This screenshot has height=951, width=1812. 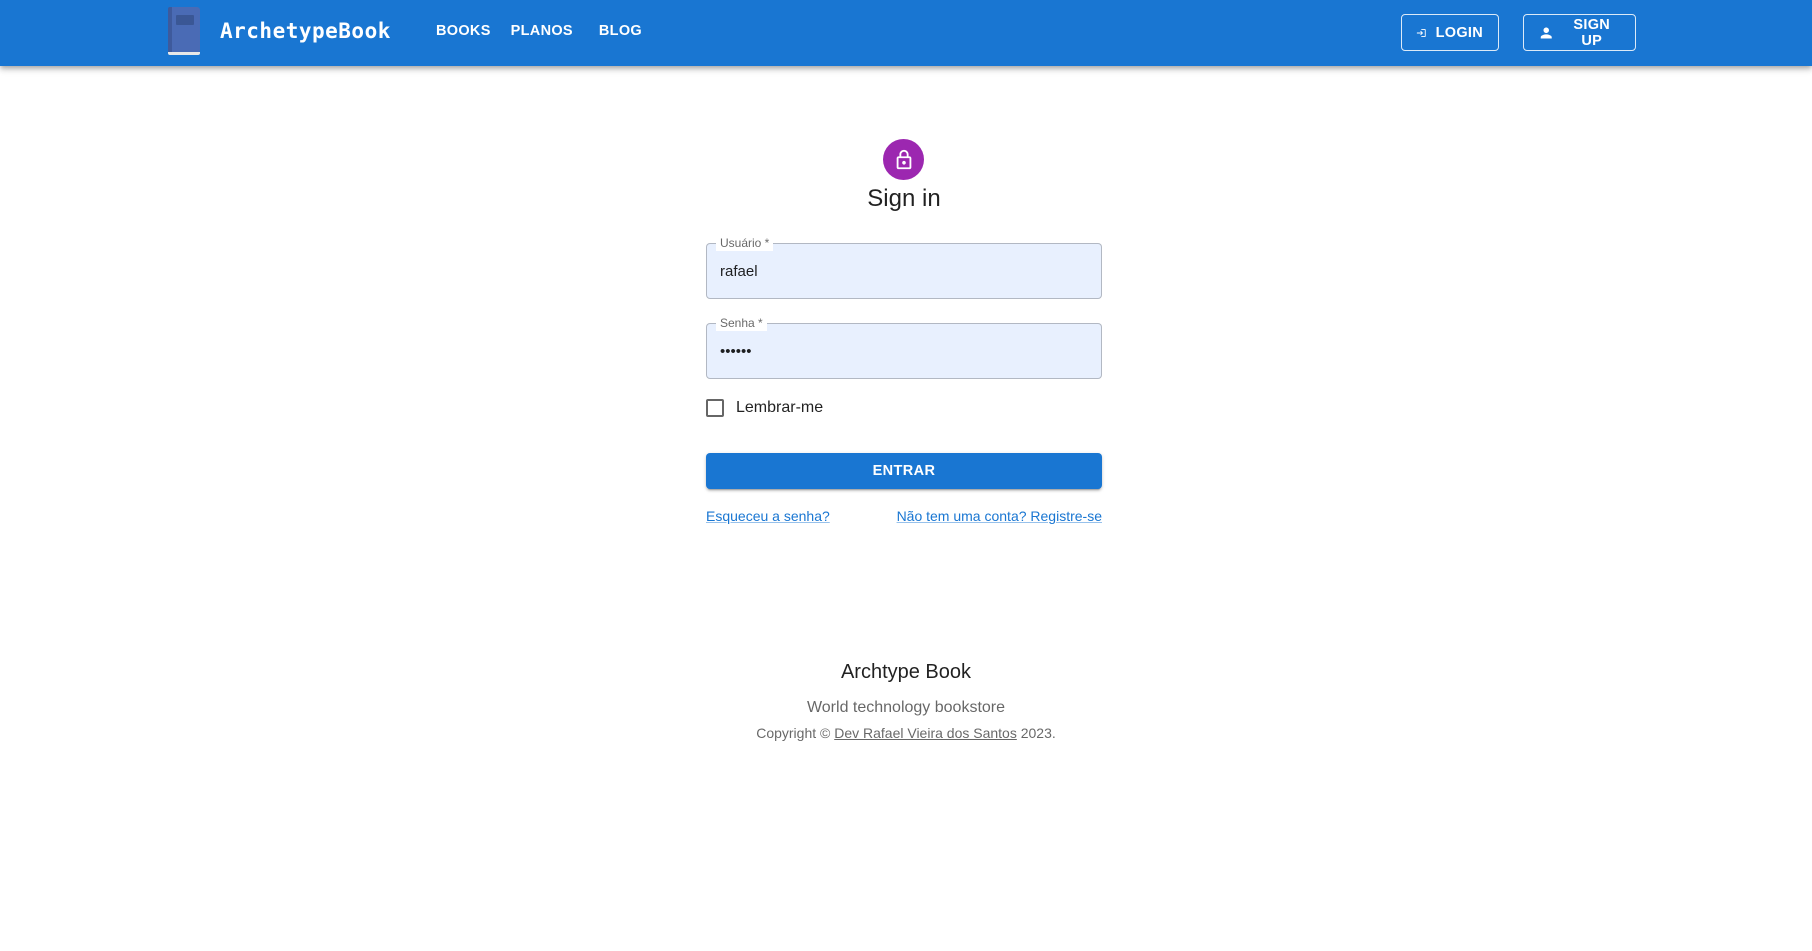 I want to click on copyright-prefix: Copyright ©, so click(x=793, y=733).